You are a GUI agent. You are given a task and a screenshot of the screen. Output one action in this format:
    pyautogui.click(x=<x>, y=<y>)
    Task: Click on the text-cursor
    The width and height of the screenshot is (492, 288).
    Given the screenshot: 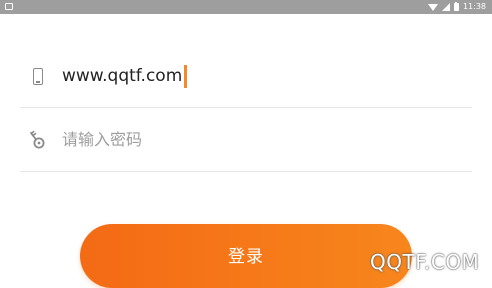 What is the action you would take?
    pyautogui.click(x=186, y=76)
    